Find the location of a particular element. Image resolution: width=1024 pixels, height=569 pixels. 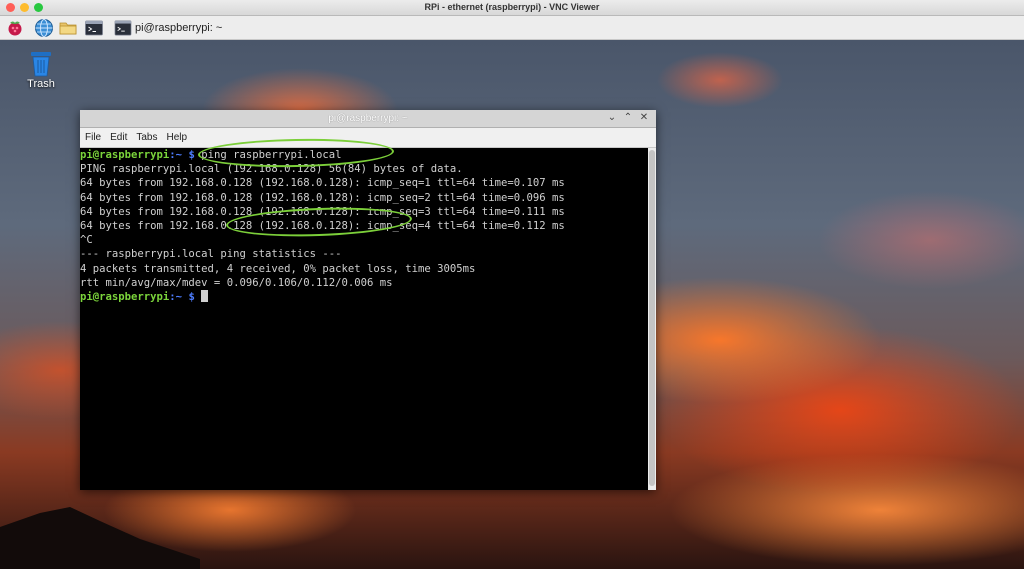

globe-browser-icon is located at coordinates (44, 28).